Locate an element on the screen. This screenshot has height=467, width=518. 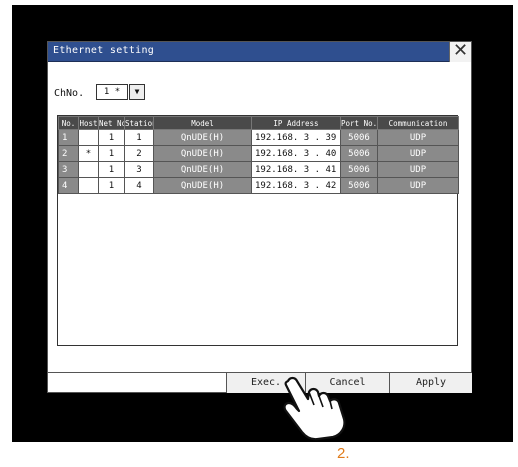
table-row: 1 1 1 QnUDE(H) 192.168. 3 . 39 5006 UDP is located at coordinates (258, 137).